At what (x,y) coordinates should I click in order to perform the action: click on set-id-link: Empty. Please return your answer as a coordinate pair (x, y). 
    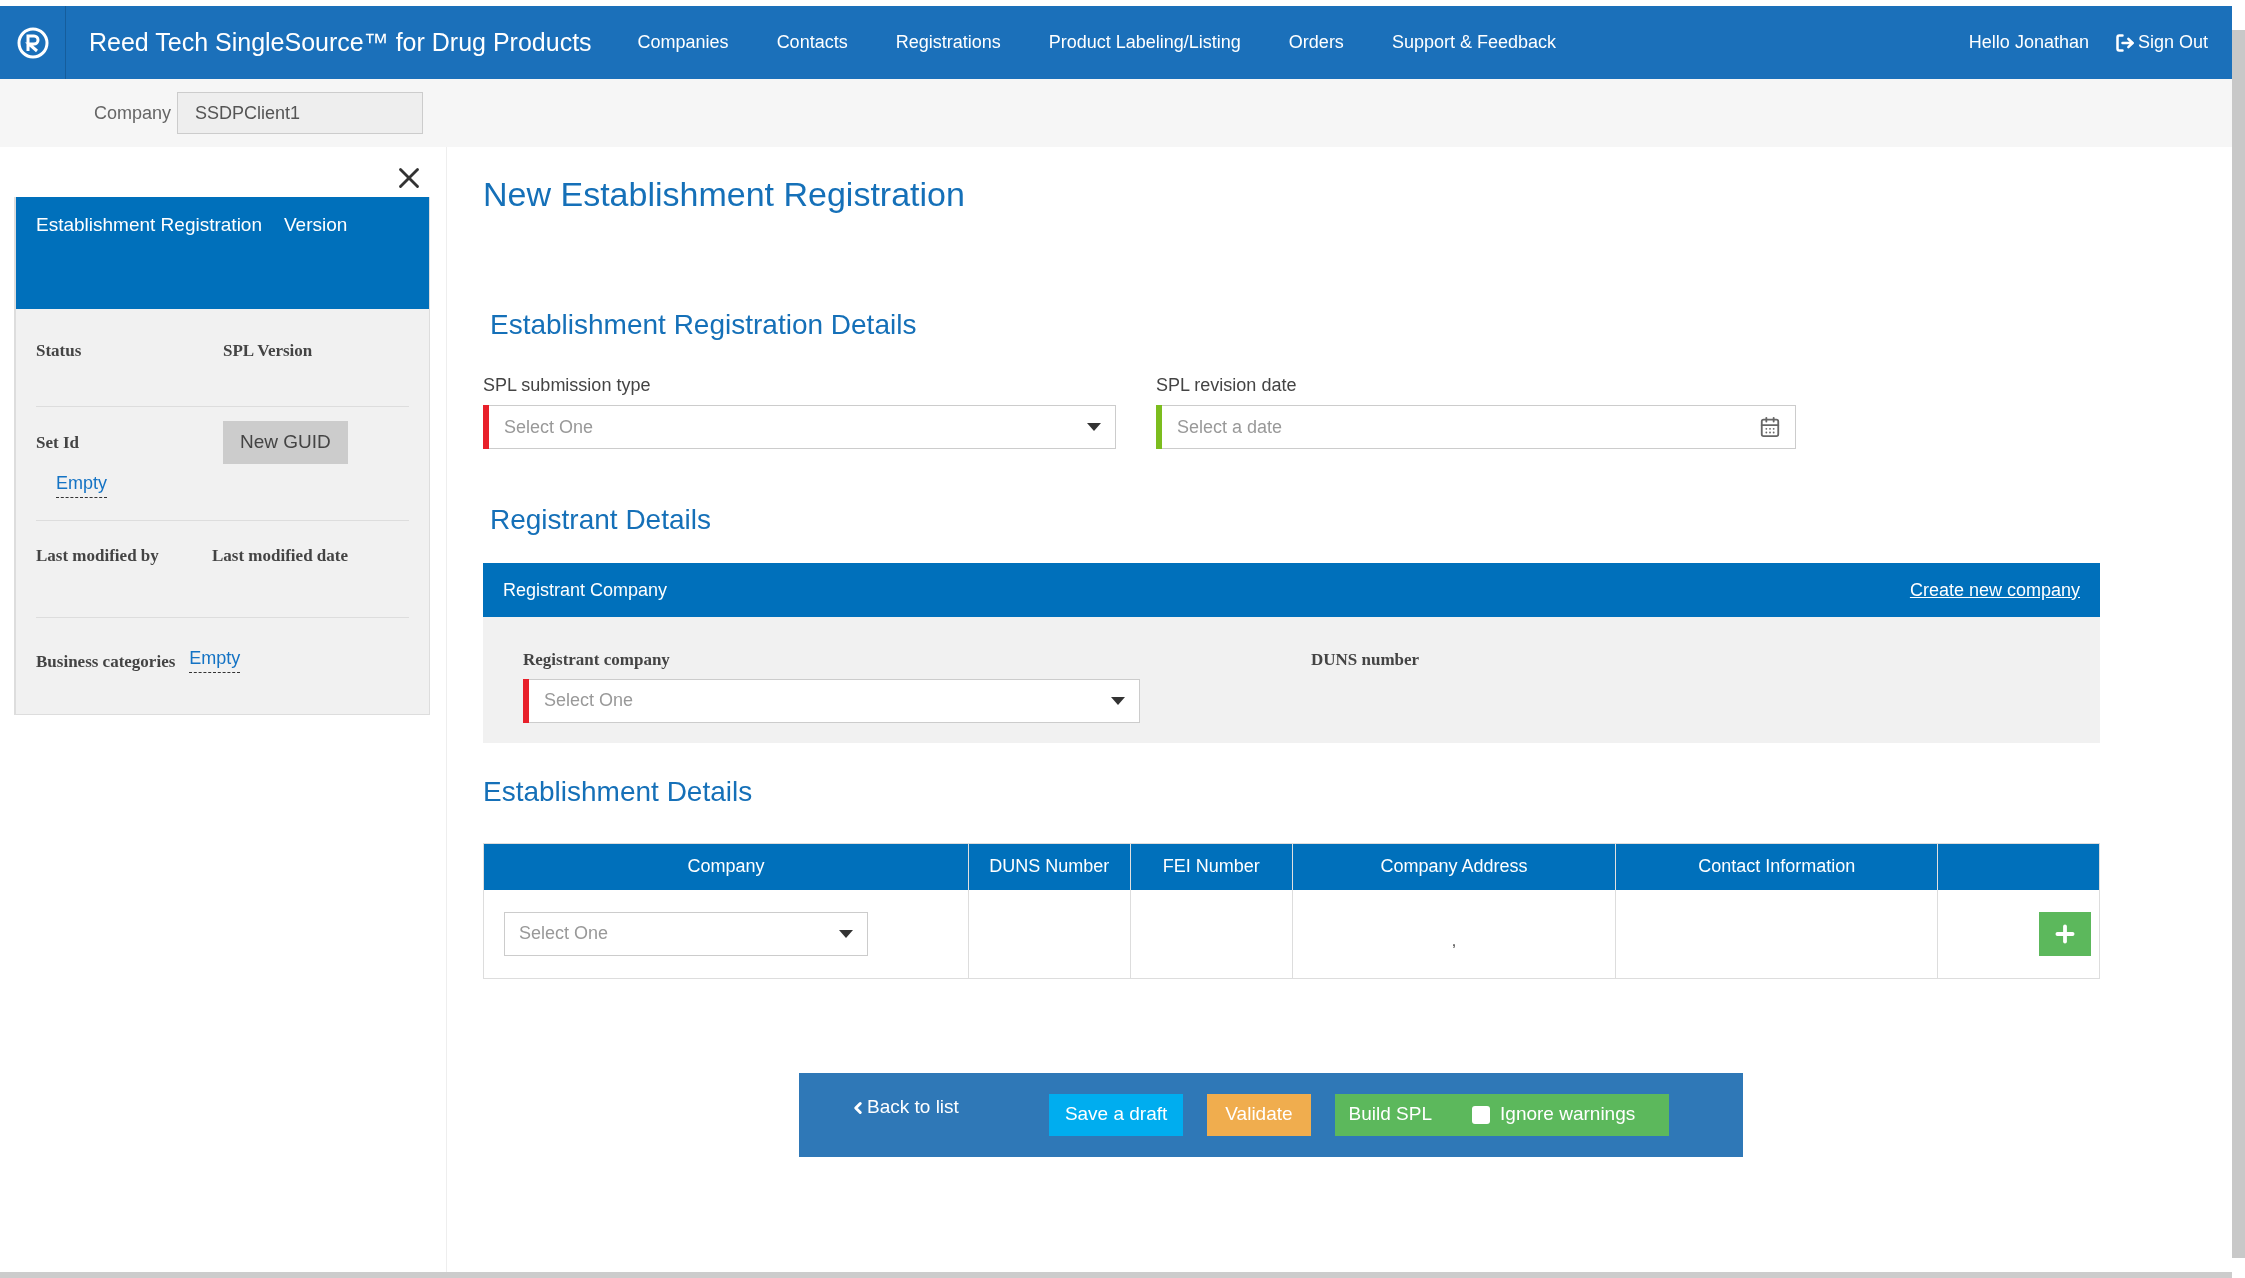
    Looking at the image, I should click on (81, 484).